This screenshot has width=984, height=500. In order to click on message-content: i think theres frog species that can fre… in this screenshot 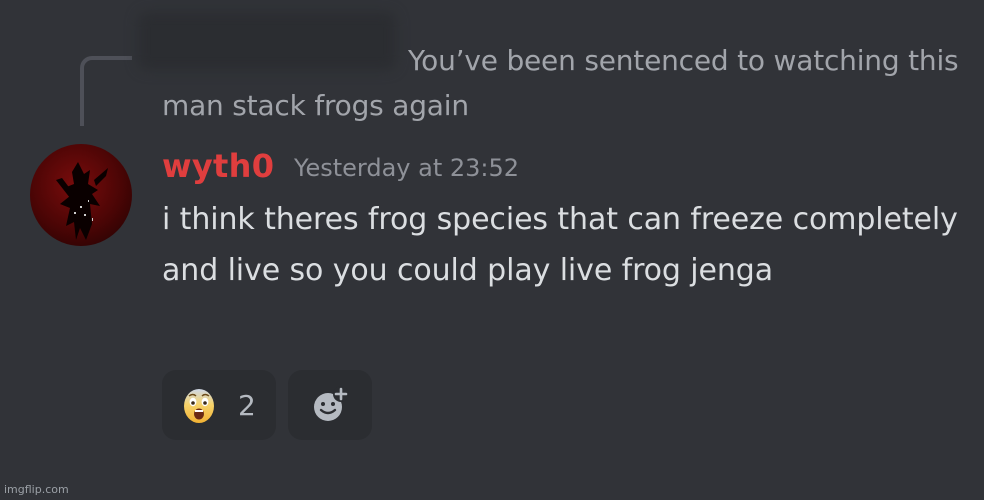, I will do `click(560, 245)`.